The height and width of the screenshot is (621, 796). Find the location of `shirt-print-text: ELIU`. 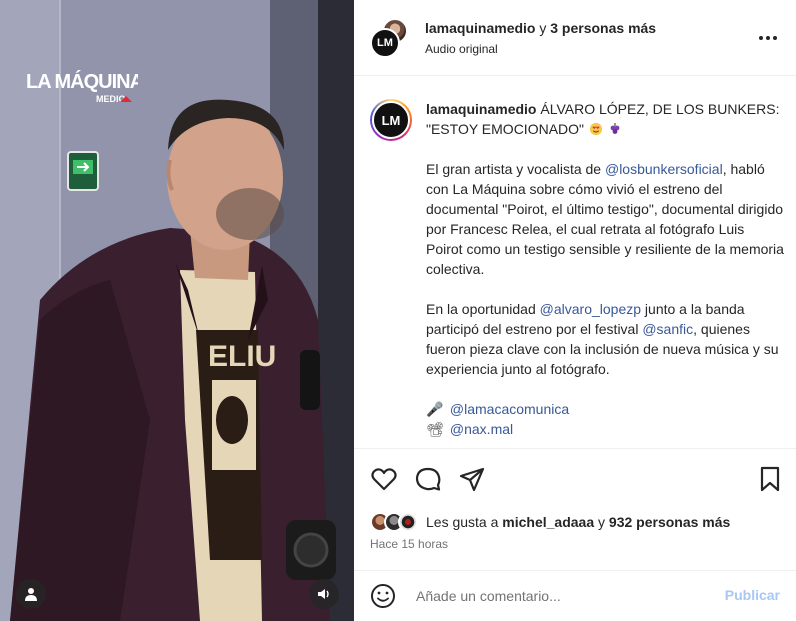

shirt-print-text: ELIU is located at coordinates (242, 356).